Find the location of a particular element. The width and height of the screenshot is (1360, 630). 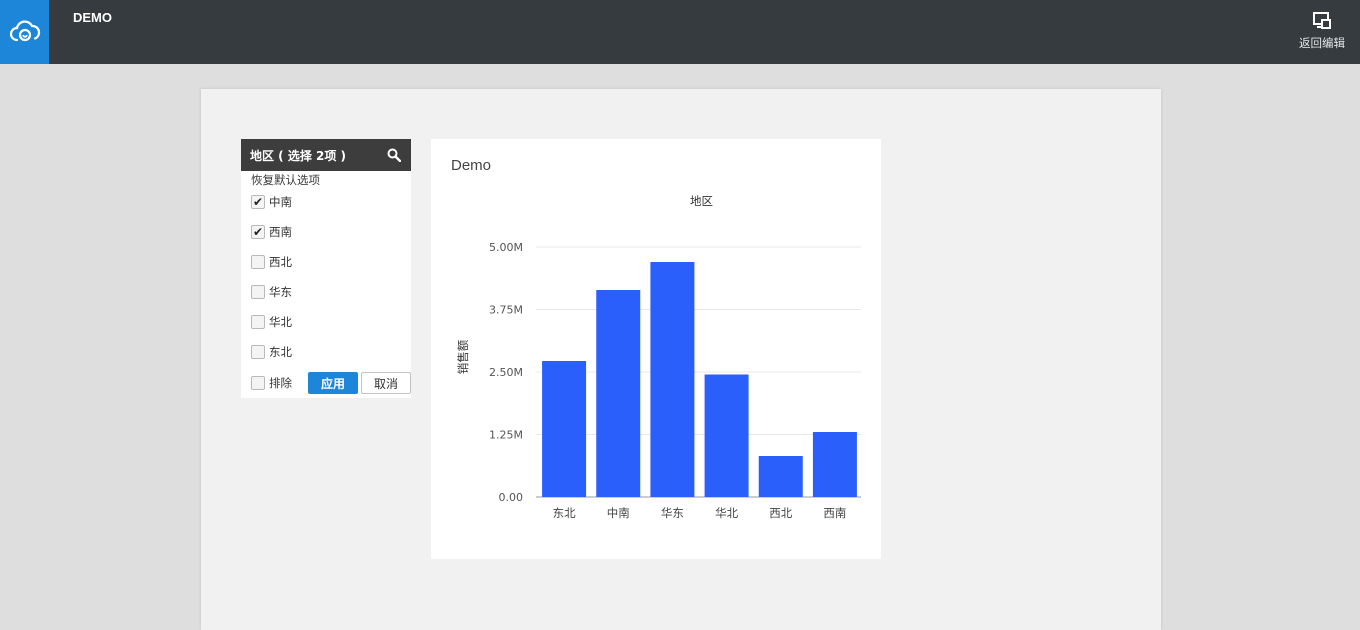

y-axis-label: 销售额 is located at coordinates (463, 356).